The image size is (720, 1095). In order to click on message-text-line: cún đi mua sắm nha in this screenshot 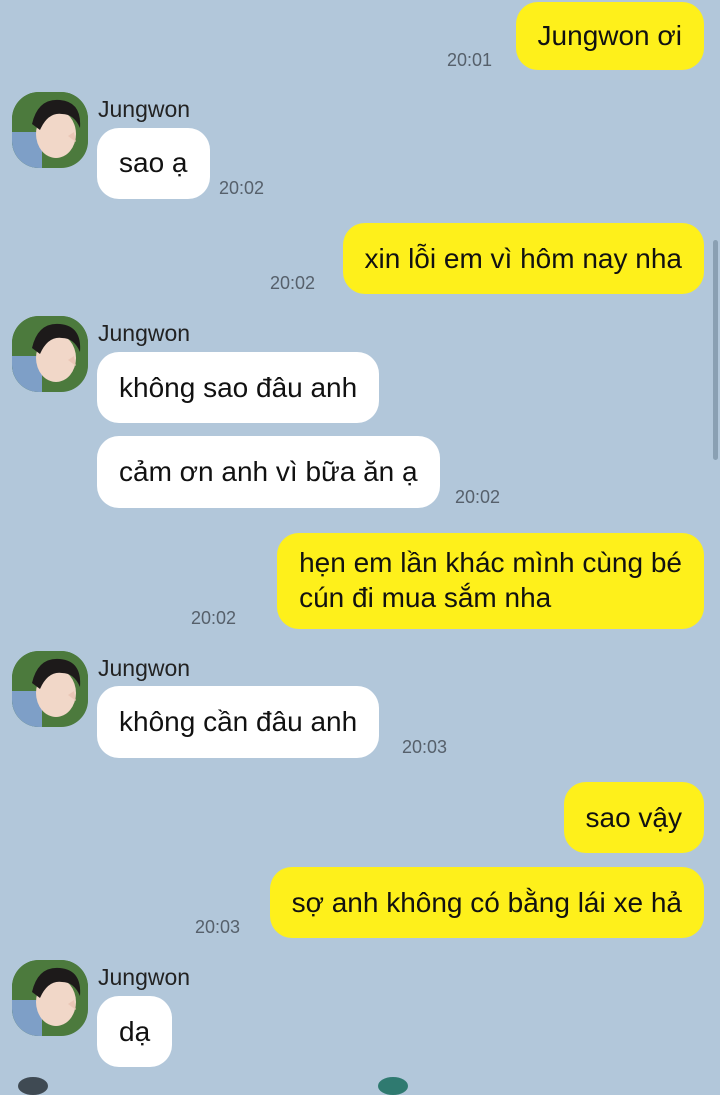, I will do `click(425, 597)`.